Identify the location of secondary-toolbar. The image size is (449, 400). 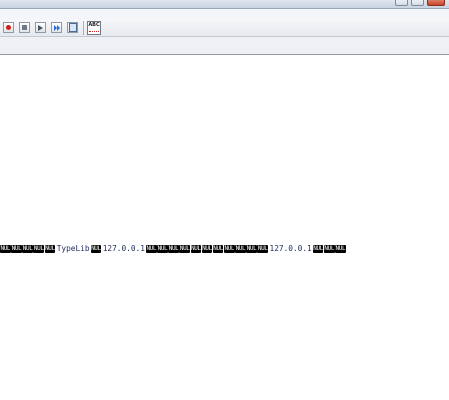
(224, 46).